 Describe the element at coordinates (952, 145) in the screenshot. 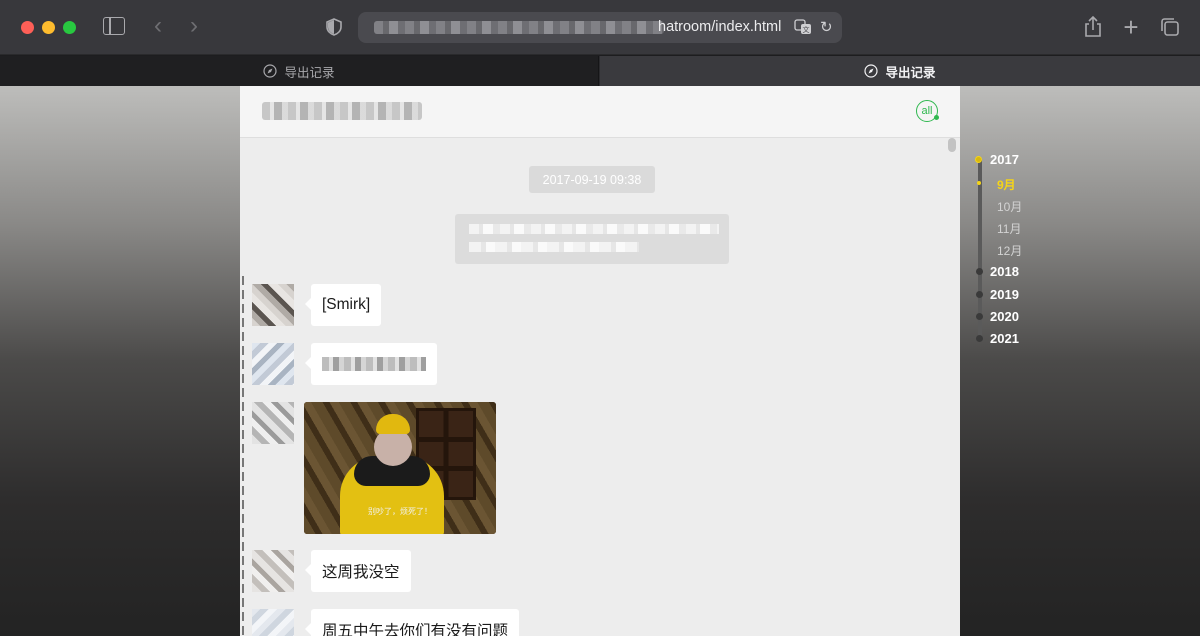

I see `scroll-thumb` at that location.